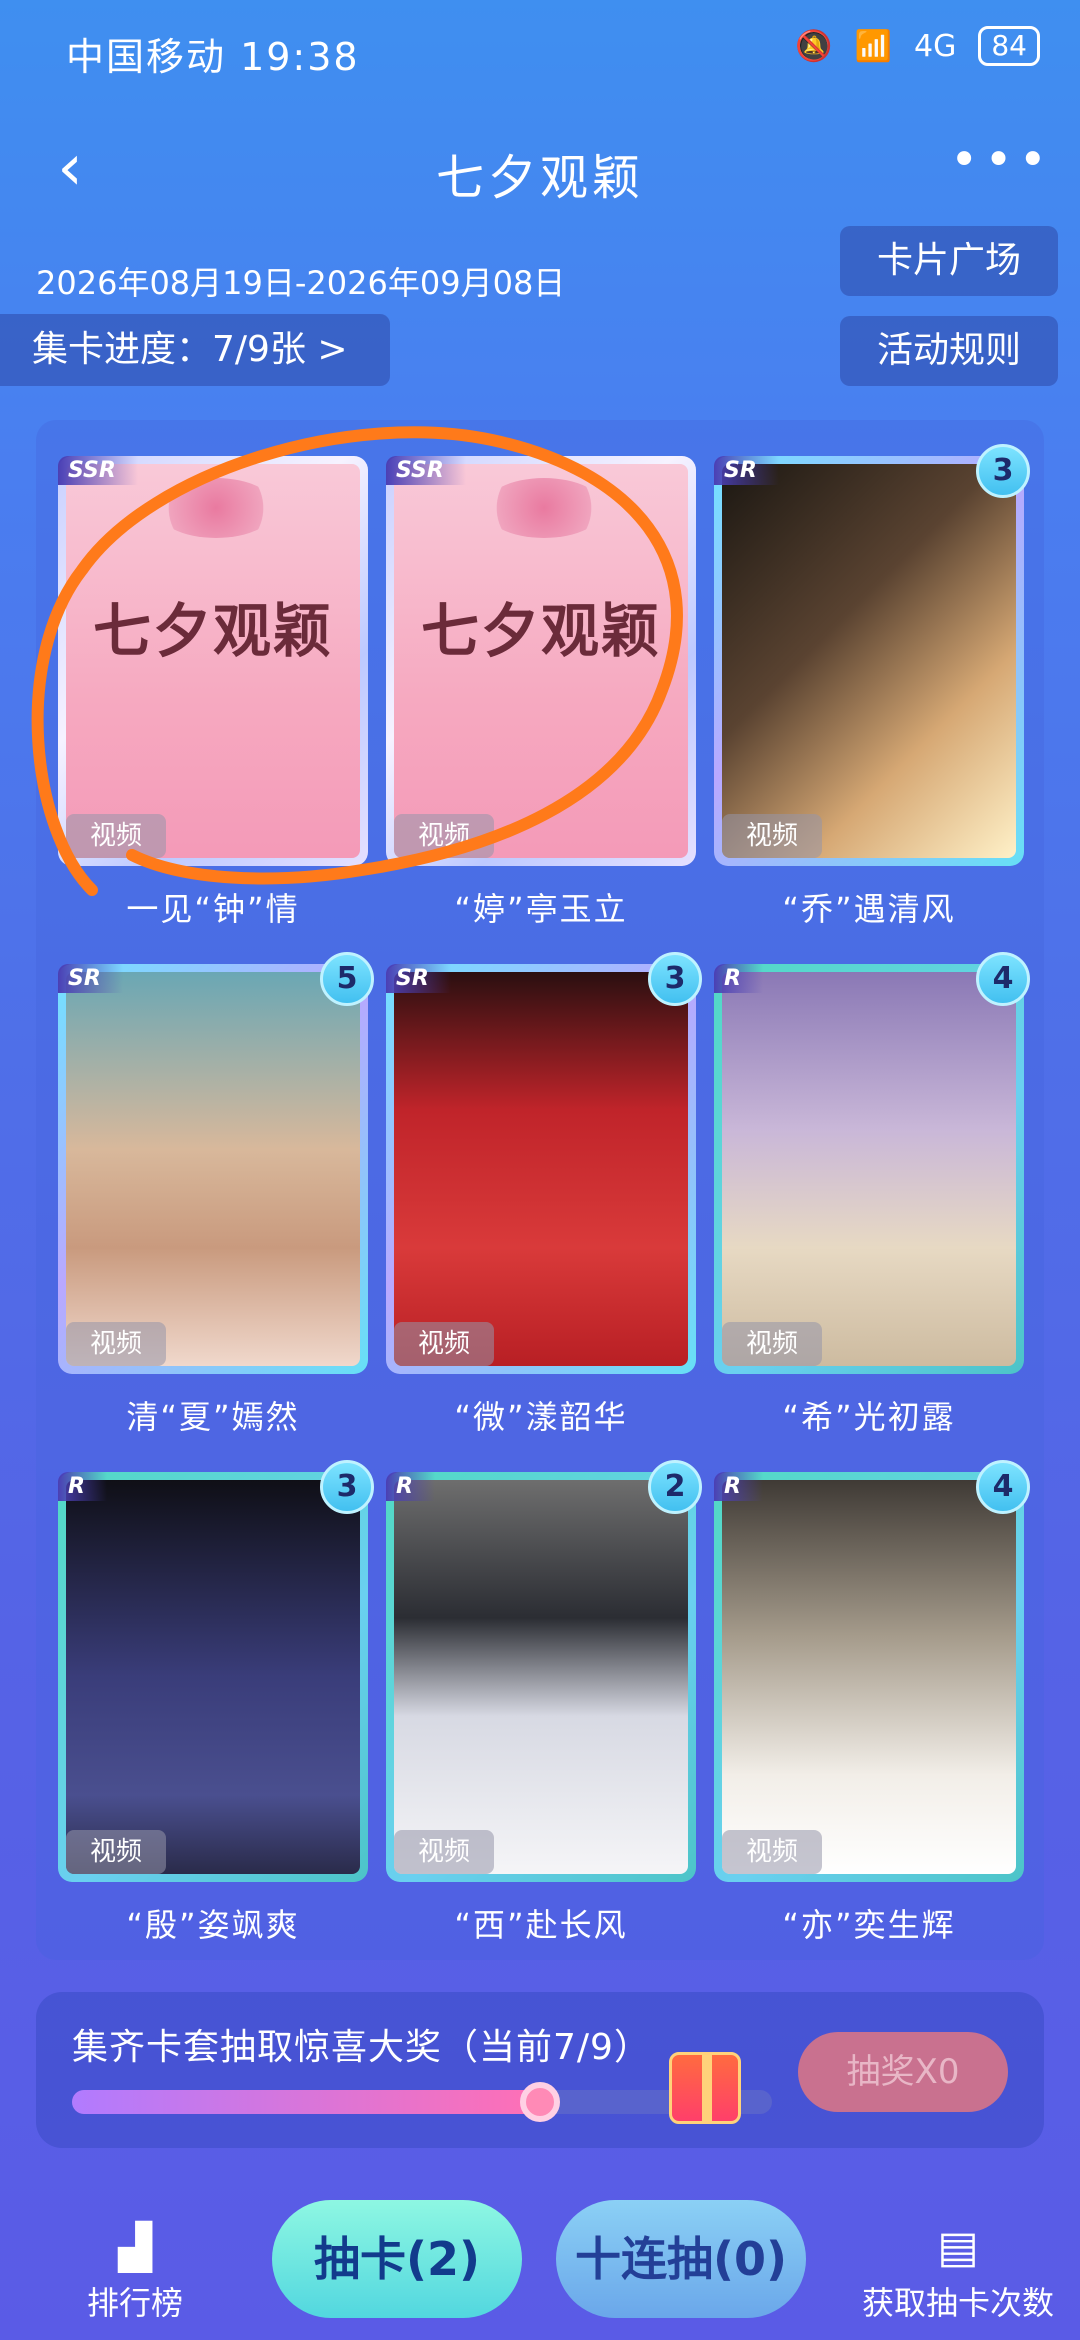 Image resolution: width=1080 pixels, height=2340 pixels. I want to click on card-item: R 4 视频 “亦”奕生辉, so click(872, 1702).